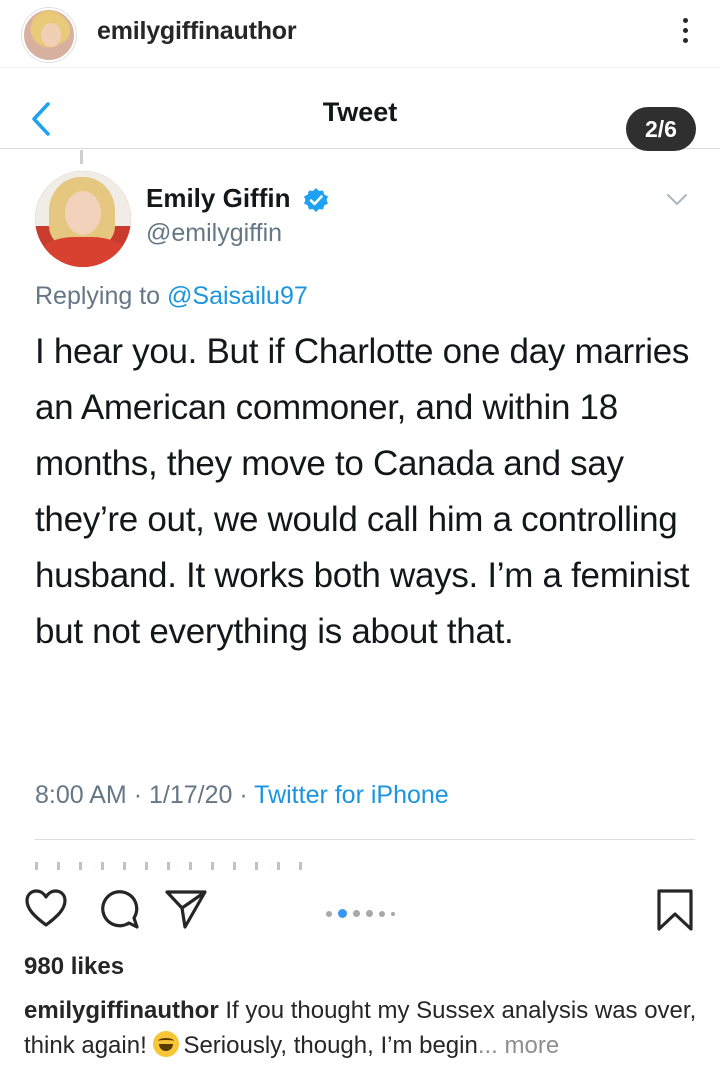 This screenshot has width=720, height=1070. I want to click on scroll-indicator, so click(81, 157).